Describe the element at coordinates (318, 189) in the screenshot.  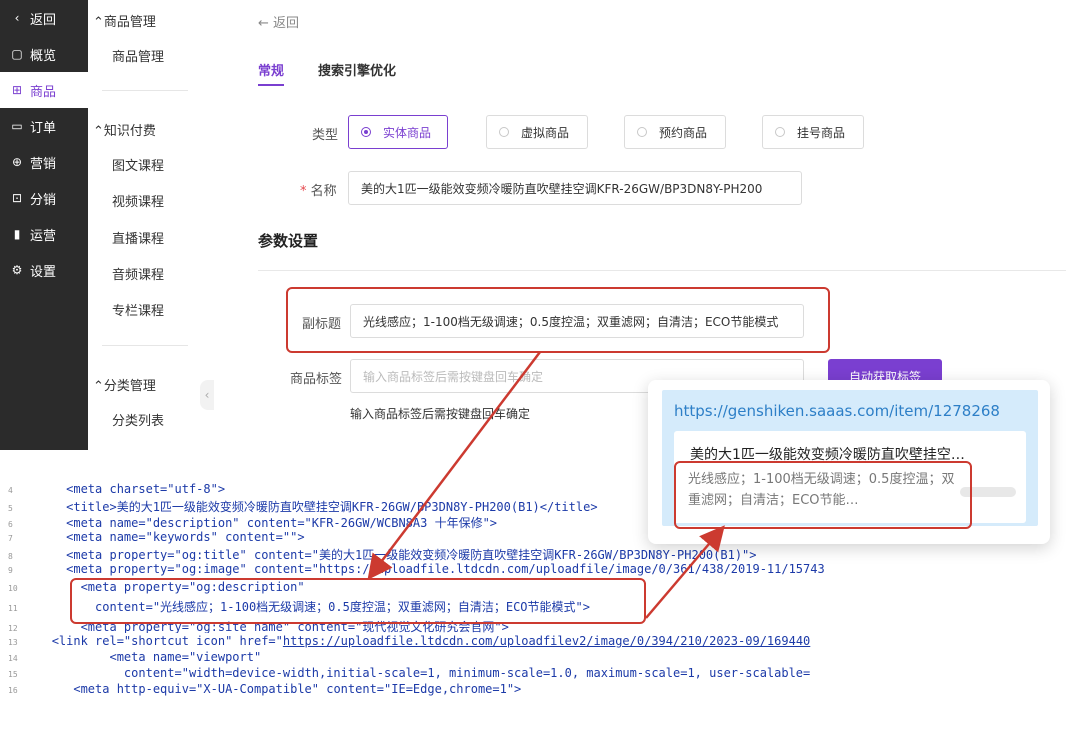
I see `name-label: * 名称` at that location.